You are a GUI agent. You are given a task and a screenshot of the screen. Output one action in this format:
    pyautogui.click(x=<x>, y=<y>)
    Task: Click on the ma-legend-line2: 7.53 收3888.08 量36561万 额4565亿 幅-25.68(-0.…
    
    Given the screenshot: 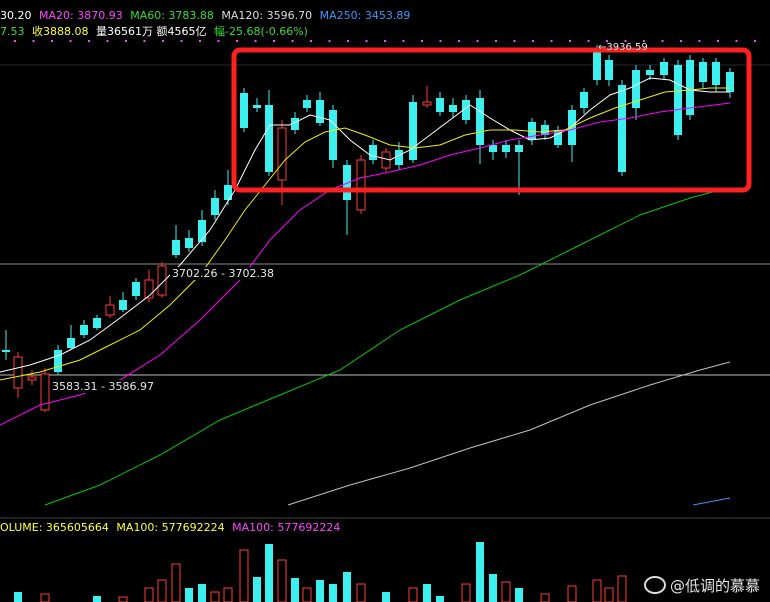 What is the action you would take?
    pyautogui.click(x=156, y=31)
    